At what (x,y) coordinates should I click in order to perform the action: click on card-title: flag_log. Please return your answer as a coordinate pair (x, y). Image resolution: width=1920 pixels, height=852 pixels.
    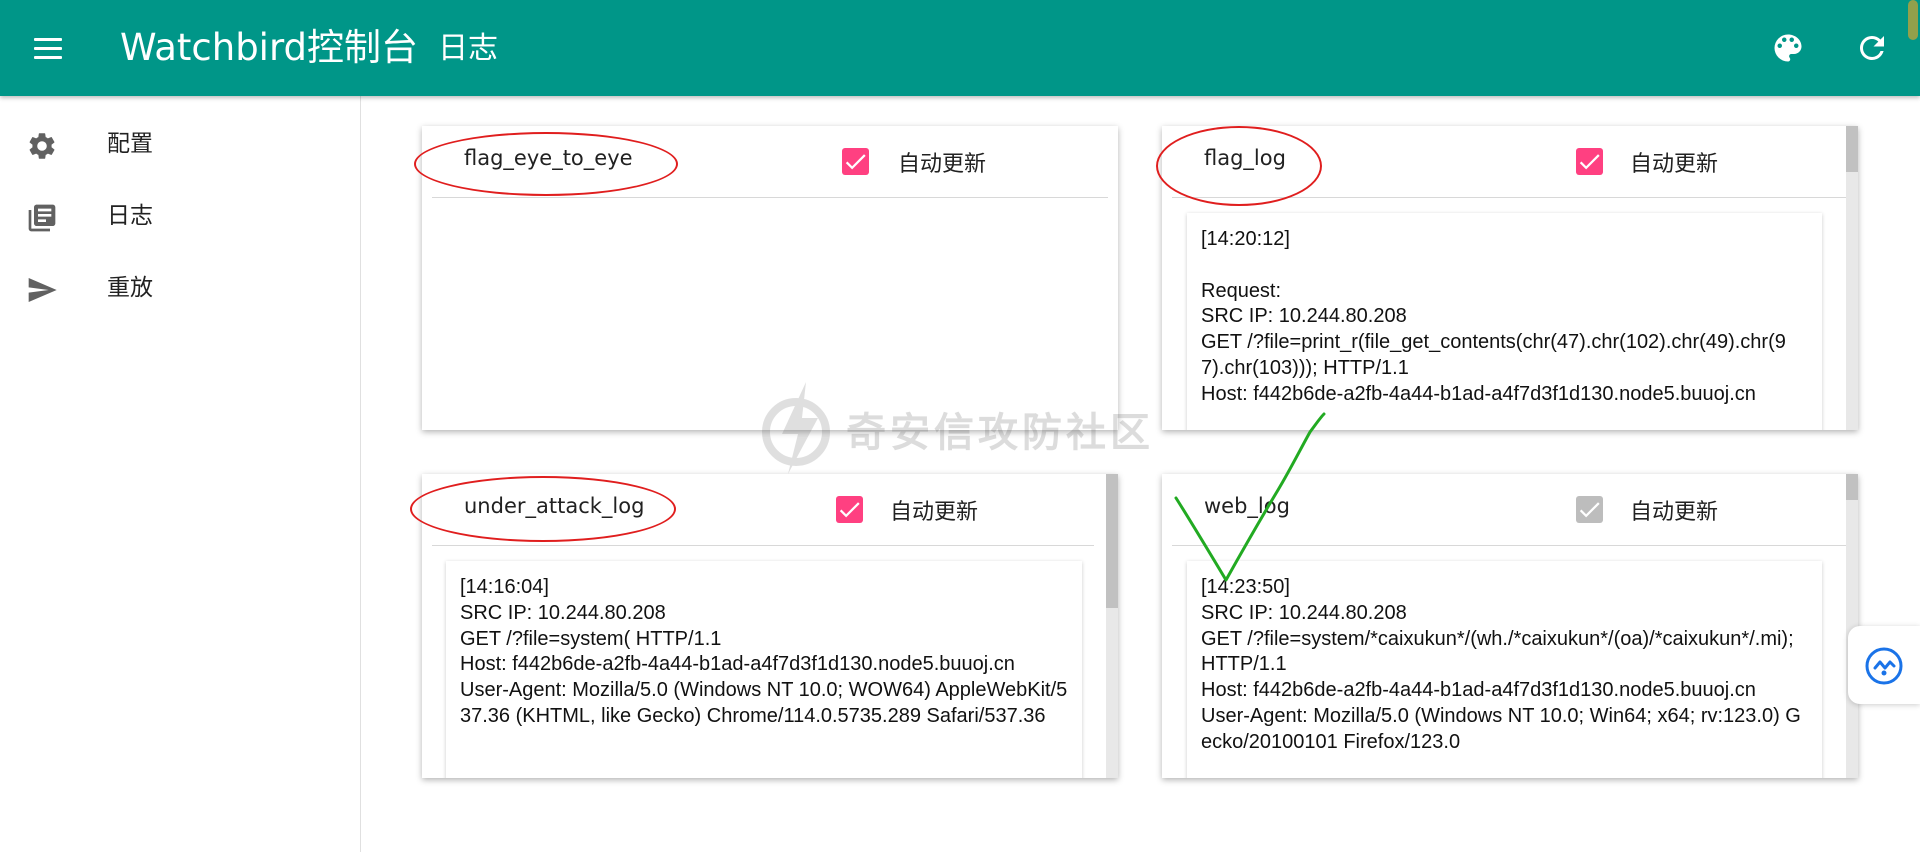
    Looking at the image, I should click on (1245, 158).